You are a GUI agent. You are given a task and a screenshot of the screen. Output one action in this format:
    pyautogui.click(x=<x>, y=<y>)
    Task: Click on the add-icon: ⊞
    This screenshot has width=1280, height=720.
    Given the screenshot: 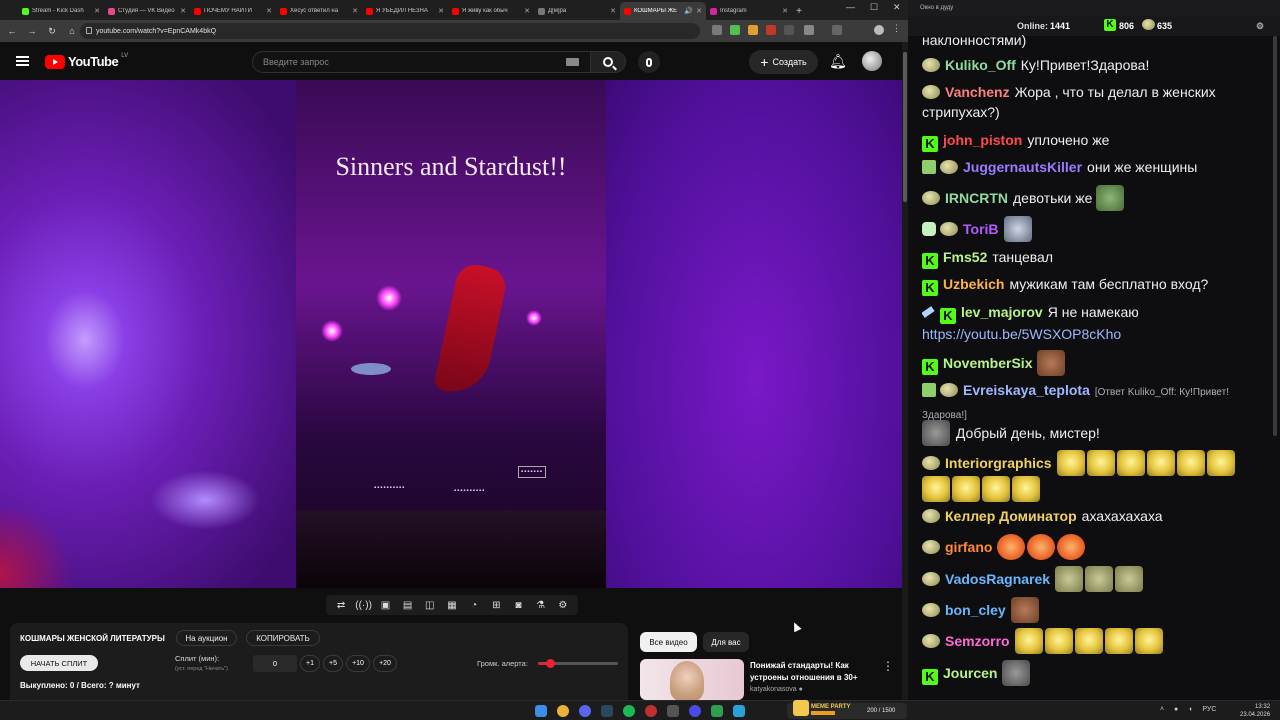 What is the action you would take?
    pyautogui.click(x=496, y=605)
    